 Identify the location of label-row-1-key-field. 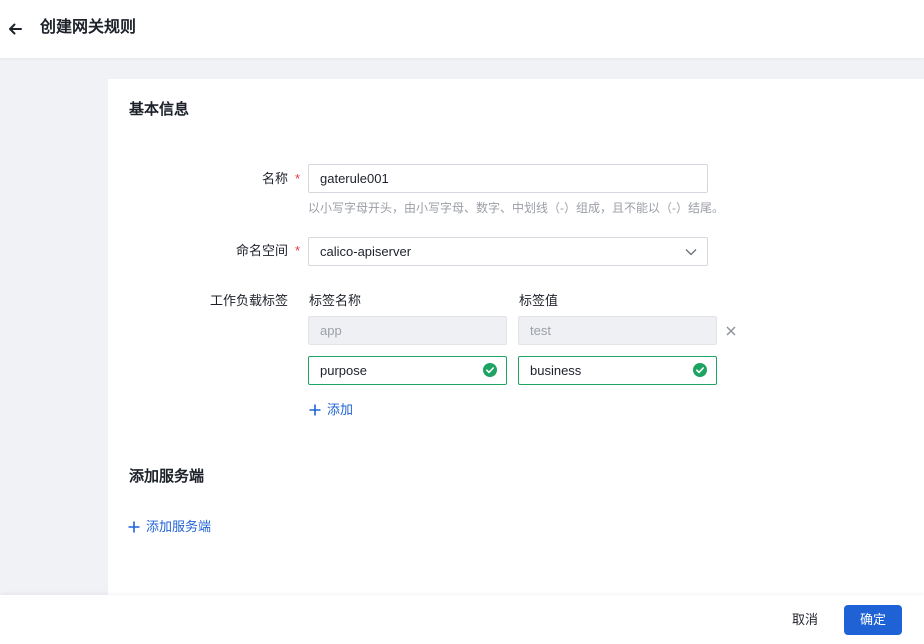
(407, 330).